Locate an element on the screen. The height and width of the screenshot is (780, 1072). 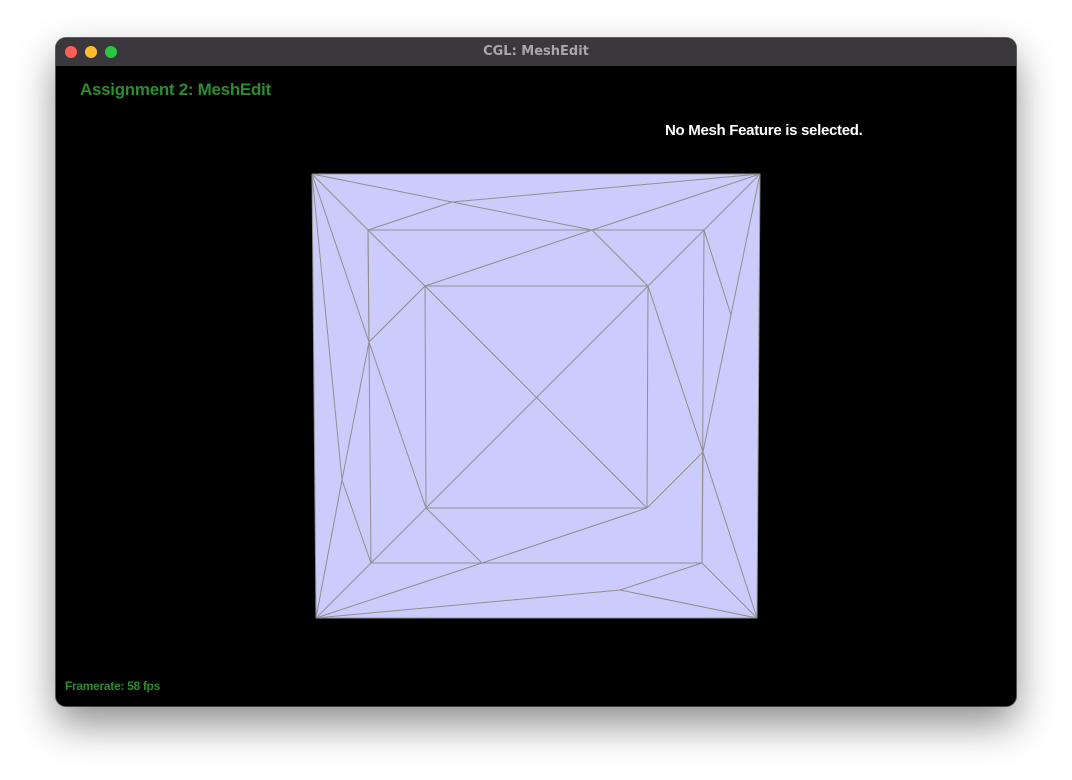
selection-status: No Mesh Feature is selected. is located at coordinates (764, 130).